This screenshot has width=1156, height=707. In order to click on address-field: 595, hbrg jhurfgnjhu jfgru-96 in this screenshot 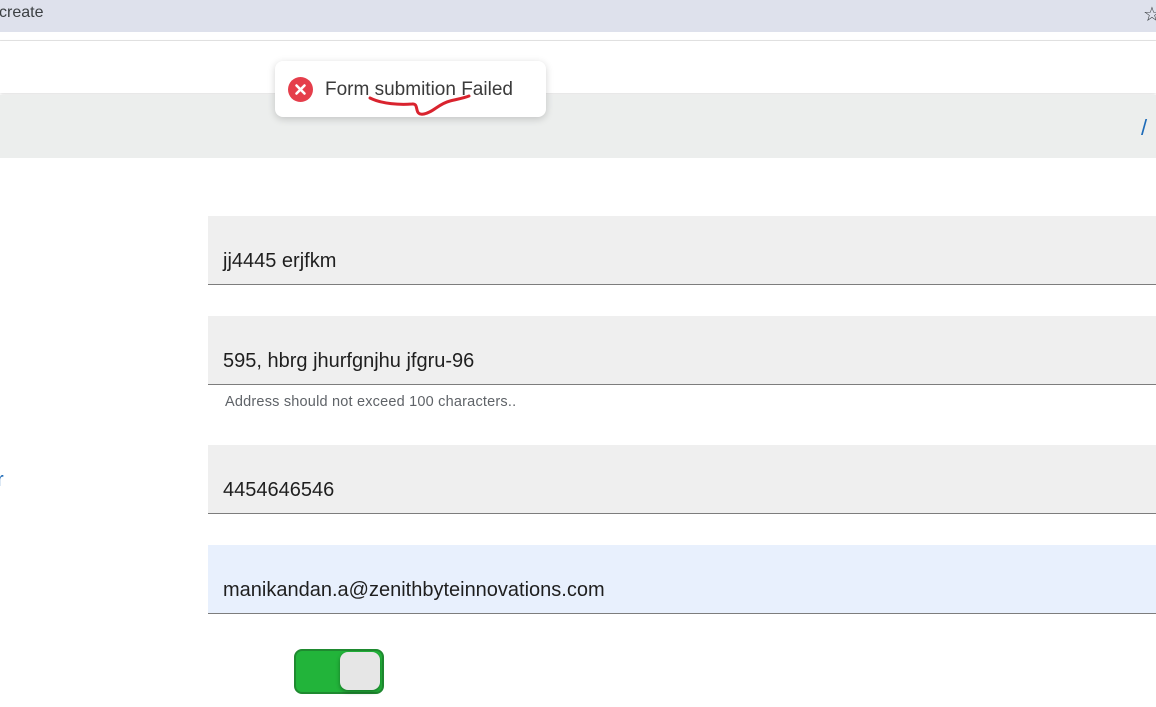, I will do `click(682, 350)`.